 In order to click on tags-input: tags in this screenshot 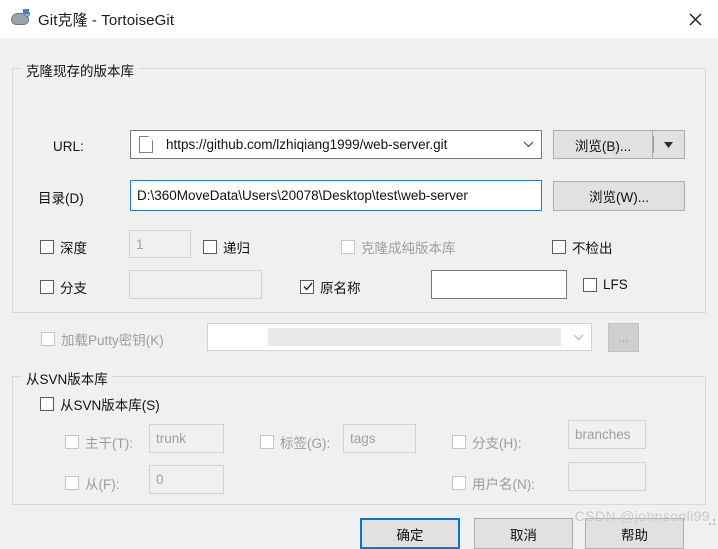, I will do `click(379, 438)`.